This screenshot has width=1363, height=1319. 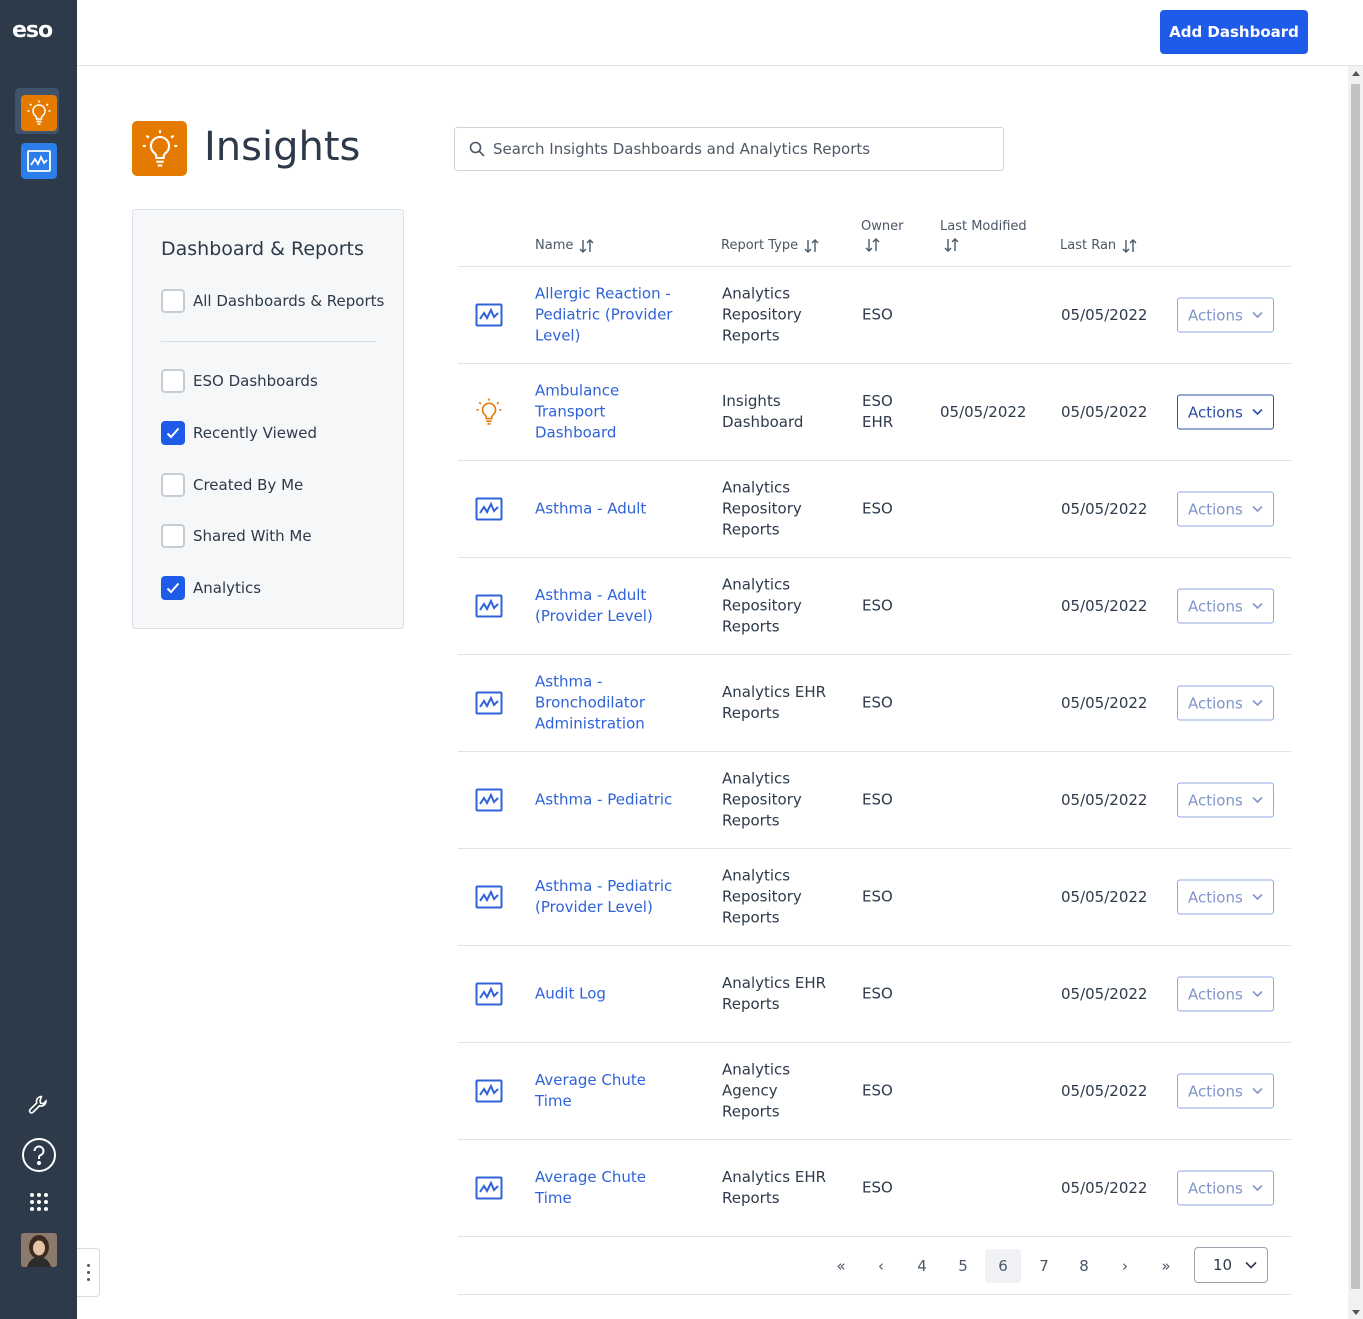 I want to click on eso-logo: eso, so click(x=32, y=30).